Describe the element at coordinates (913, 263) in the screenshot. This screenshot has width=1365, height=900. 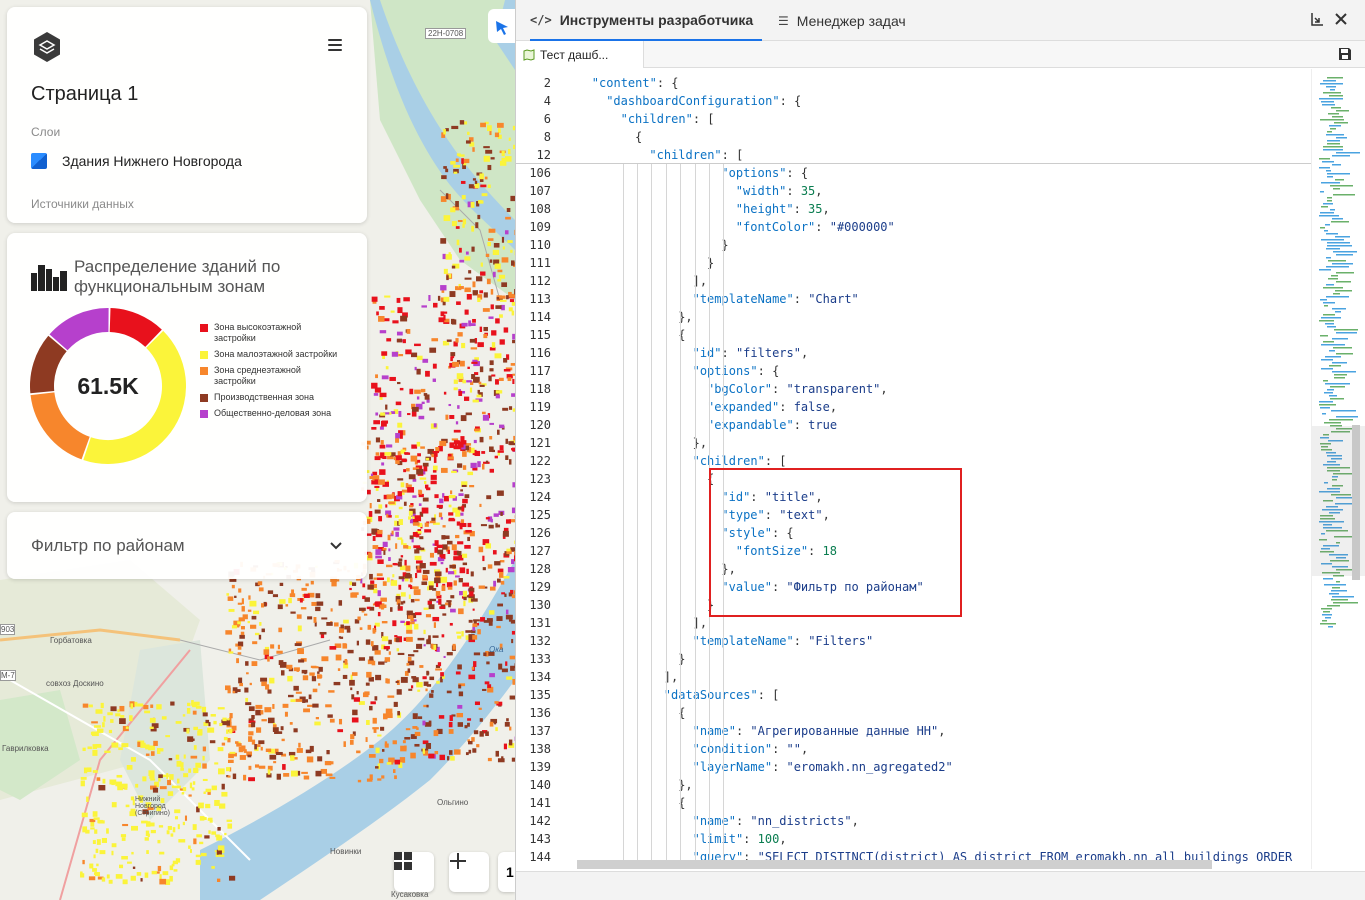
I see `code-line: 111}` at that location.